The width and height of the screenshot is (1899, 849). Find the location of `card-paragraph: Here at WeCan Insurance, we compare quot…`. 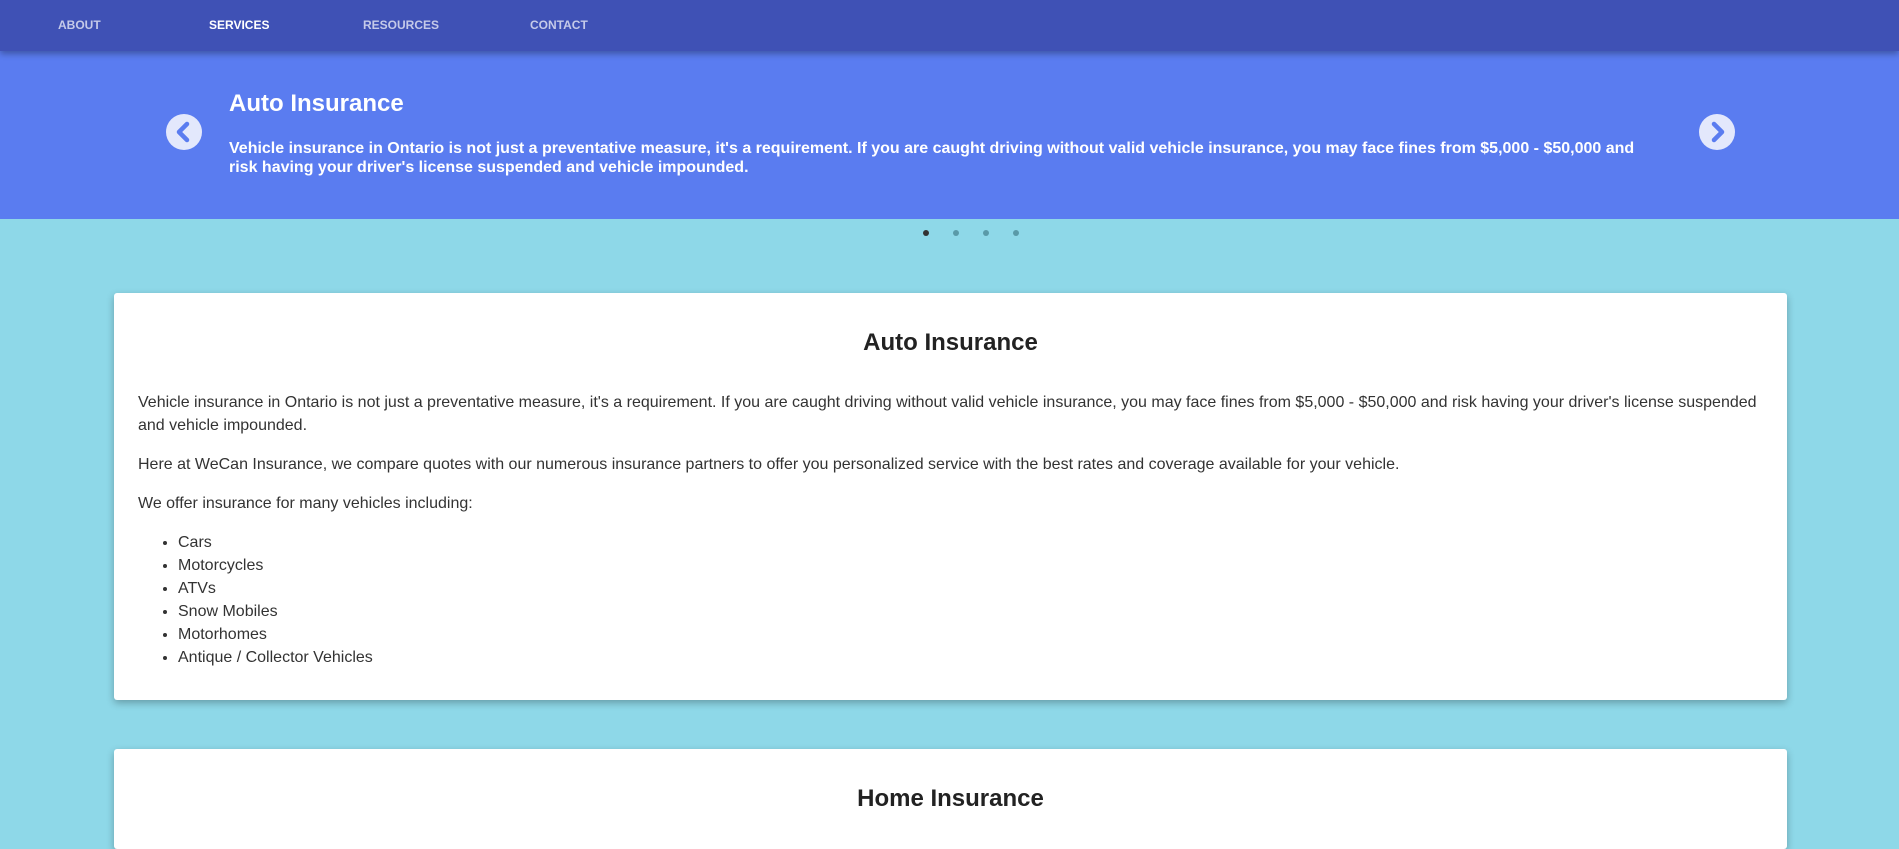

card-paragraph: Here at WeCan Insurance, we compare quot… is located at coordinates (769, 464).